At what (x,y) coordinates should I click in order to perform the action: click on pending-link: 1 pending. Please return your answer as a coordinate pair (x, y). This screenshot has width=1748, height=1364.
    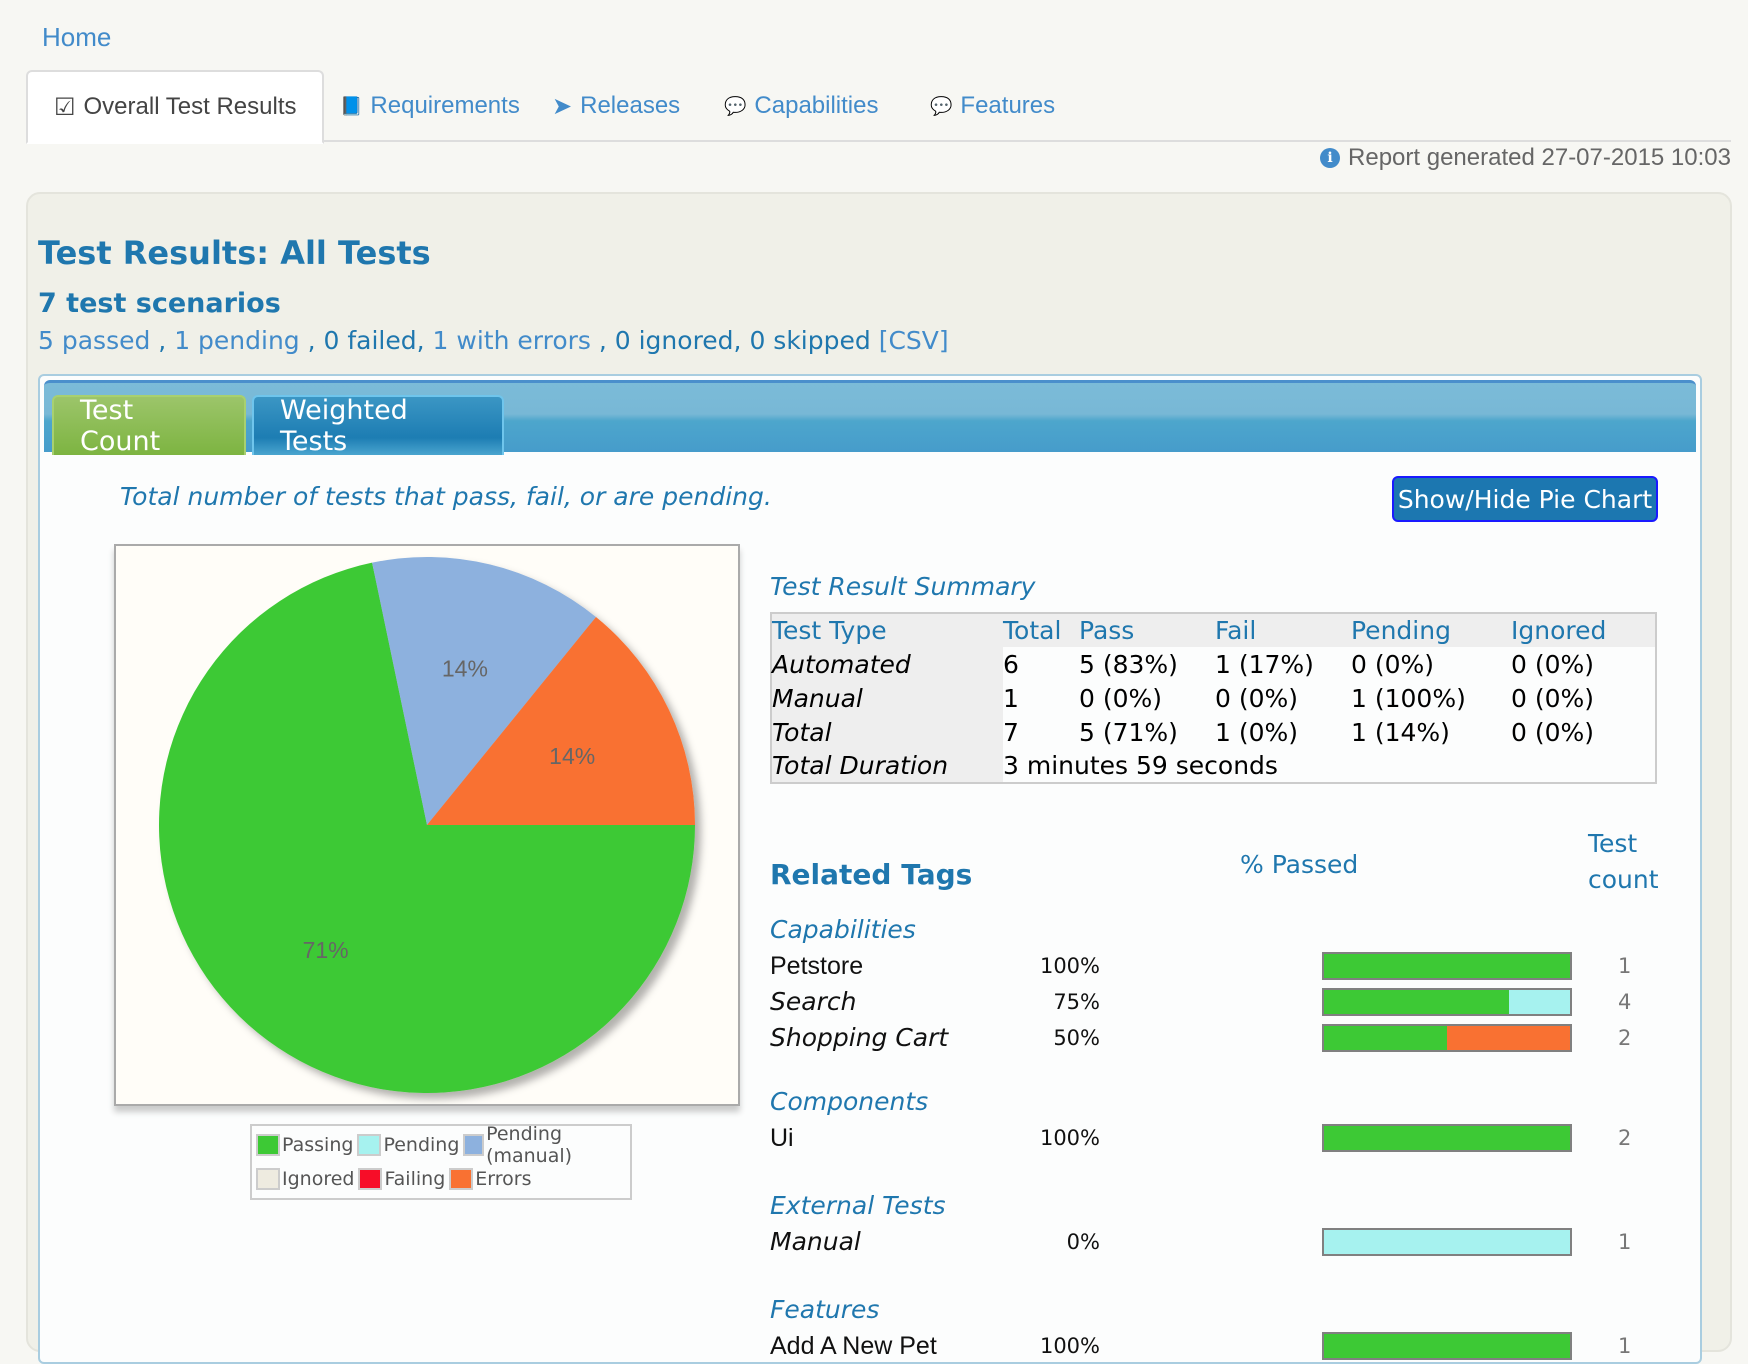
    Looking at the image, I should click on (236, 340).